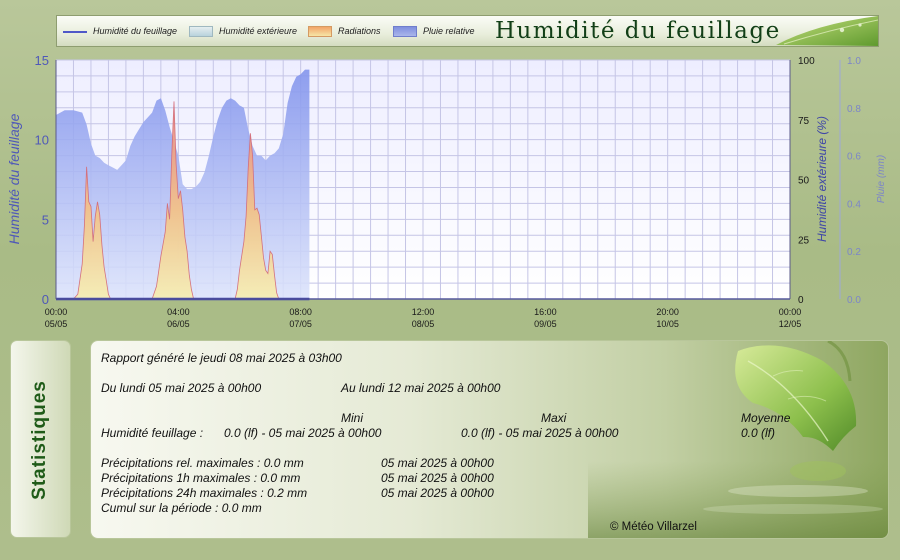  What do you see at coordinates (181, 388) in the screenshot?
I see `period-from: Du lundi 05 mai 2025 à 00h00` at bounding box center [181, 388].